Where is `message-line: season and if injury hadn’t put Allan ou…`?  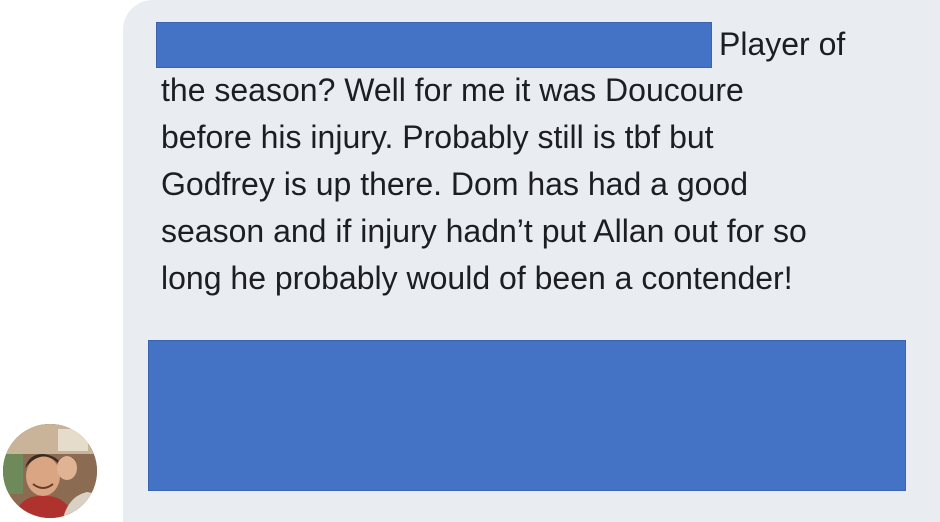
message-line: season and if injury hadn’t put Allan ou… is located at coordinates (484, 231).